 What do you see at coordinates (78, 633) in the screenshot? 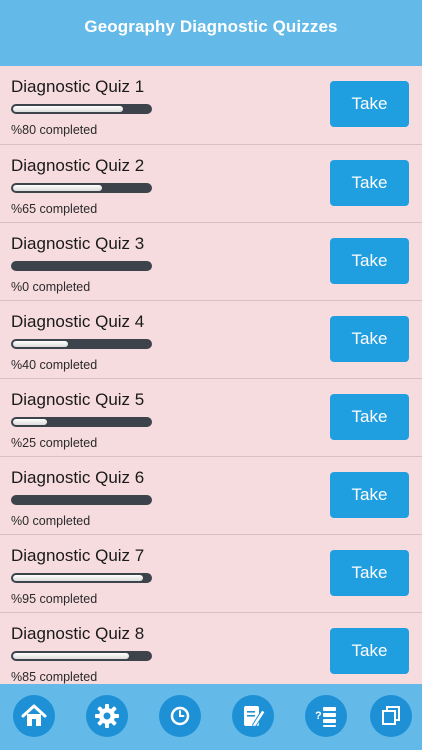
I see `quiz-name: Diagnostic Quiz 8` at bounding box center [78, 633].